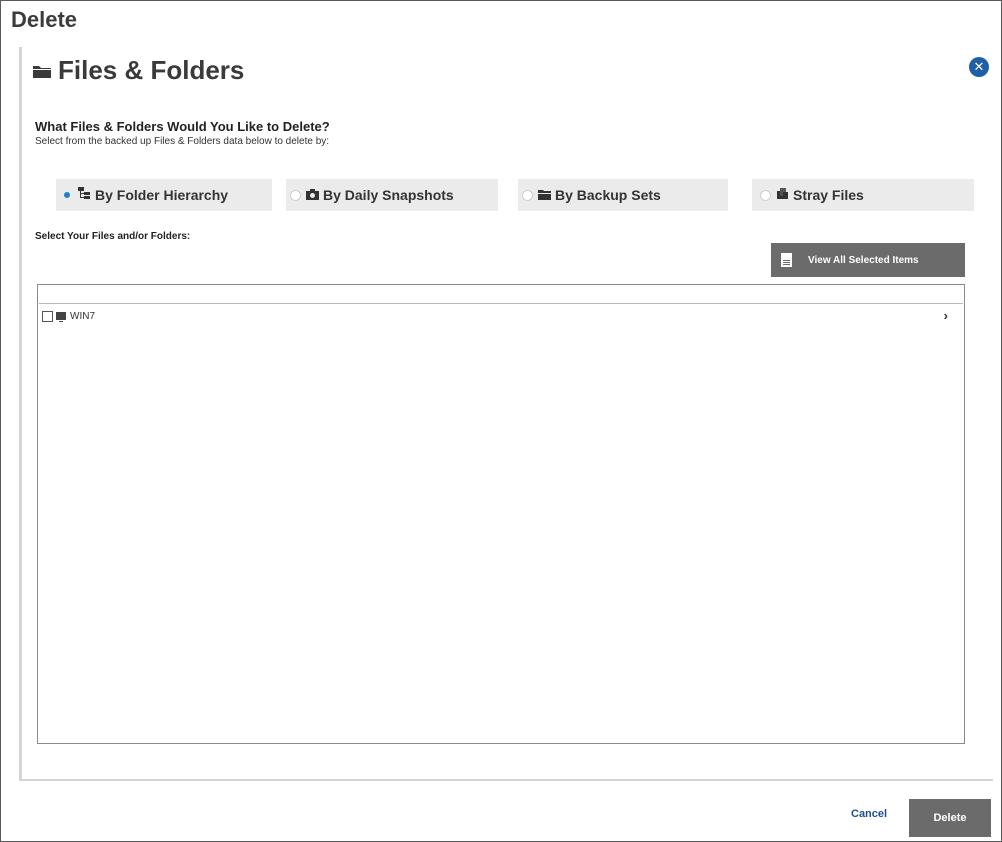 The image size is (1002, 842). Describe the element at coordinates (501, 316) in the screenshot. I see `tree-node-win7: WIN7 ›` at that location.